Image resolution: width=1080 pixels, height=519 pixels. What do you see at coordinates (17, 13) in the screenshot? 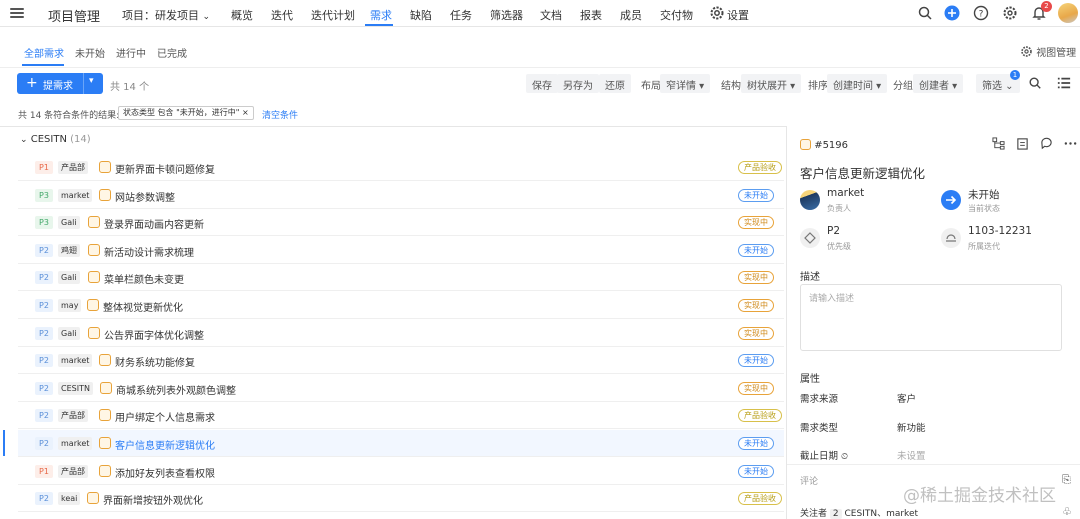
I see `menu-icon` at bounding box center [17, 13].